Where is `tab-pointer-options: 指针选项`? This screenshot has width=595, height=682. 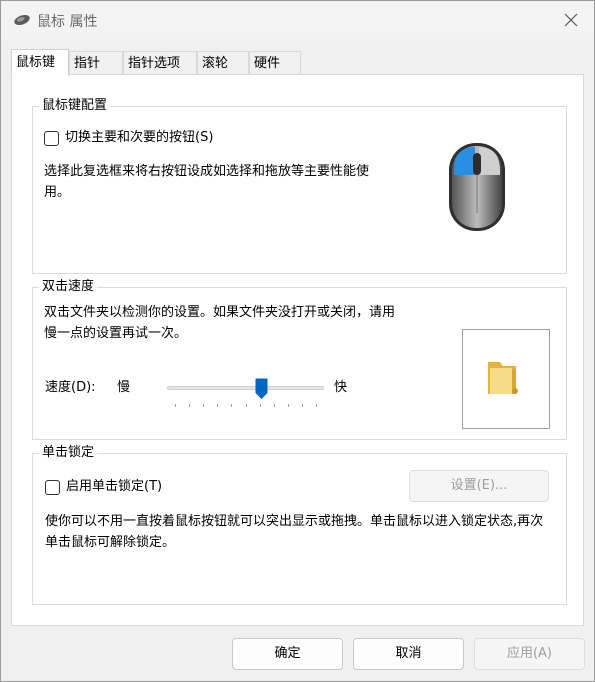
tab-pointer-options: 指针选项 is located at coordinates (160, 62).